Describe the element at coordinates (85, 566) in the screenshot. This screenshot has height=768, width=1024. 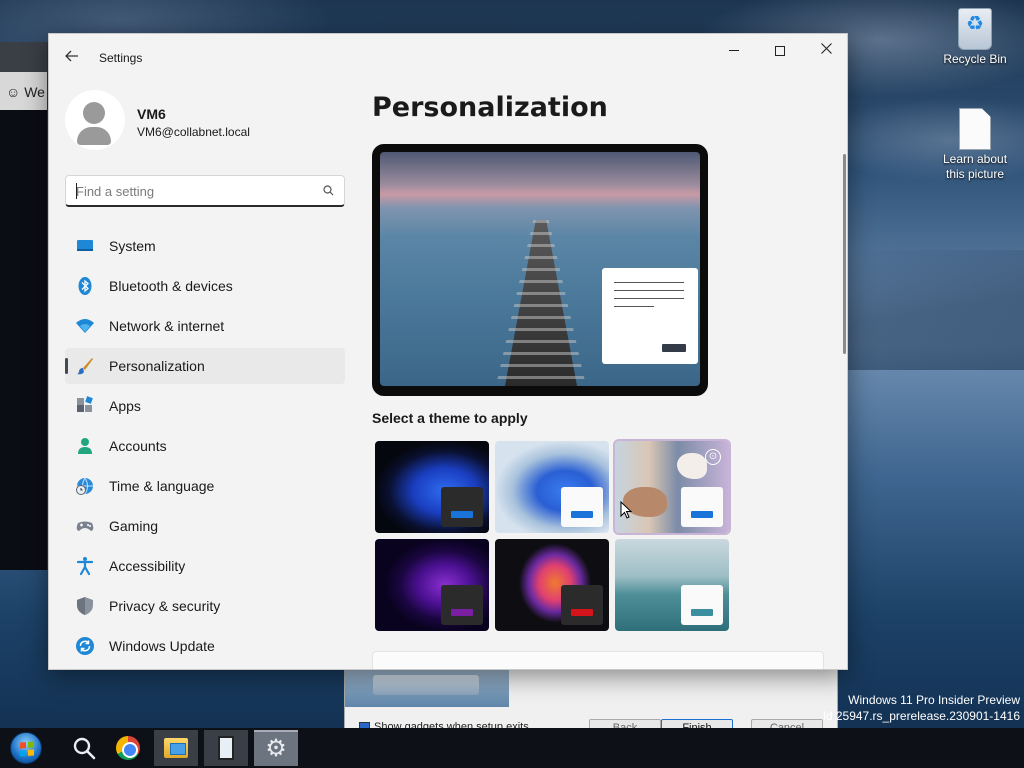
I see `accessibility-icon` at that location.